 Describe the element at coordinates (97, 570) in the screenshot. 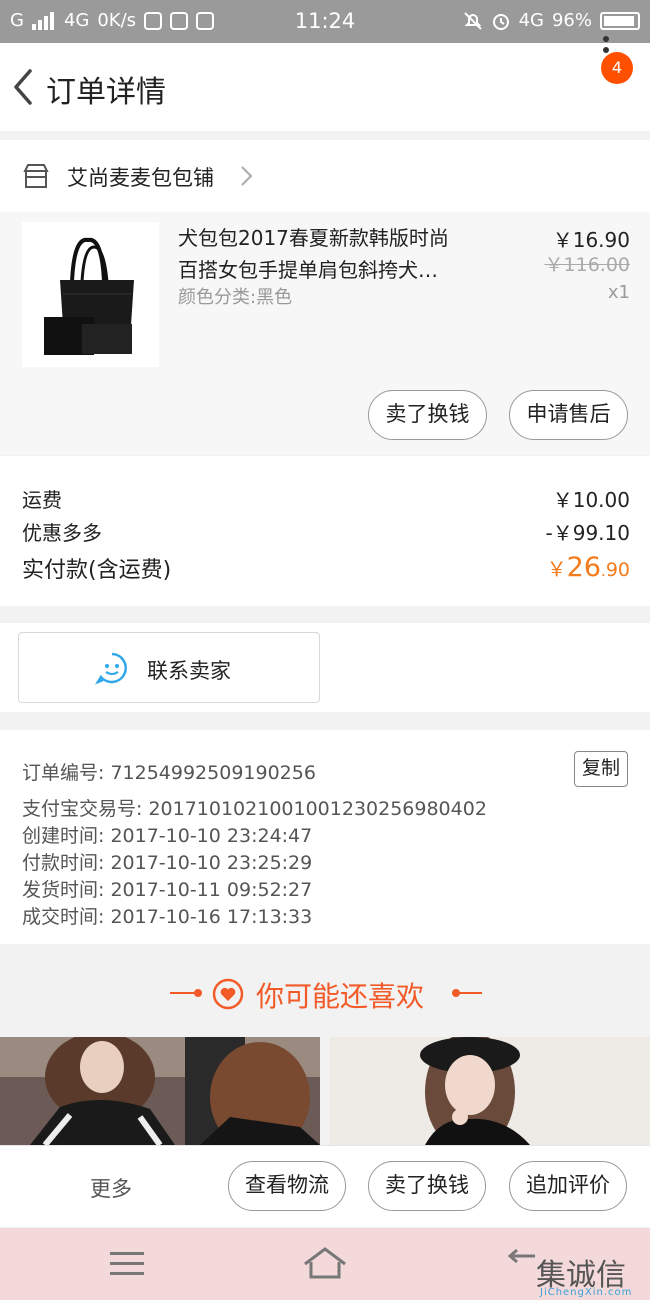

I see `total-label: 实付款(含运费)` at that location.